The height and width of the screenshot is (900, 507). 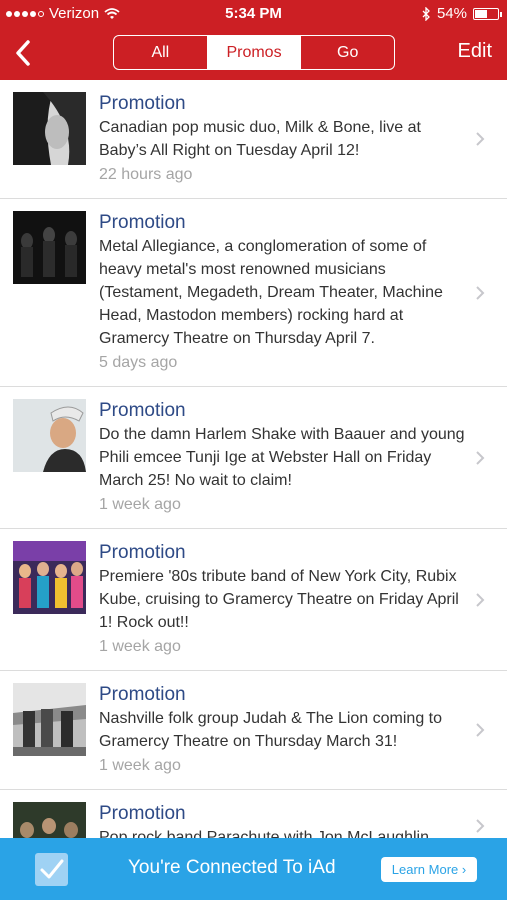 I want to click on chevron-left-icon, so click(x=23, y=53).